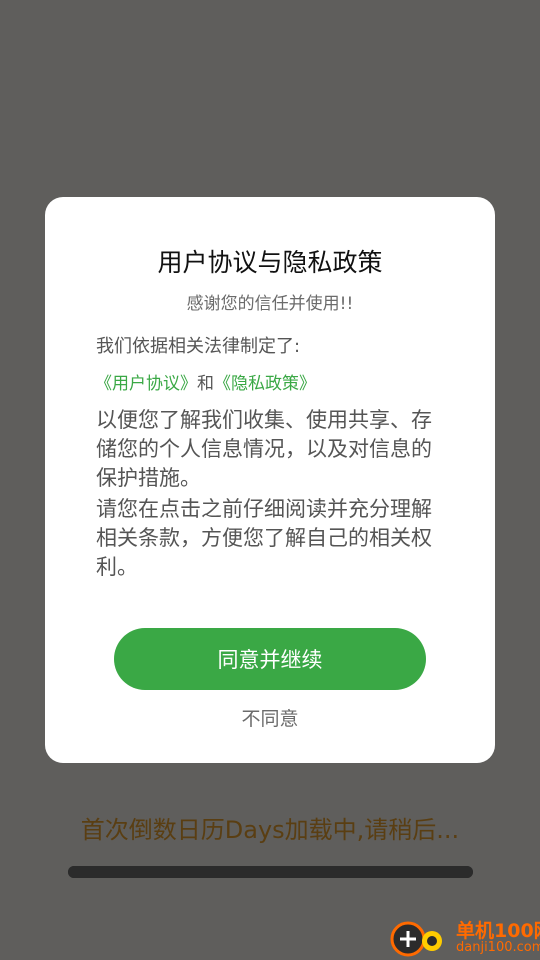  I want to click on dialog-title: 用户协议与隐私政策, so click(270, 262).